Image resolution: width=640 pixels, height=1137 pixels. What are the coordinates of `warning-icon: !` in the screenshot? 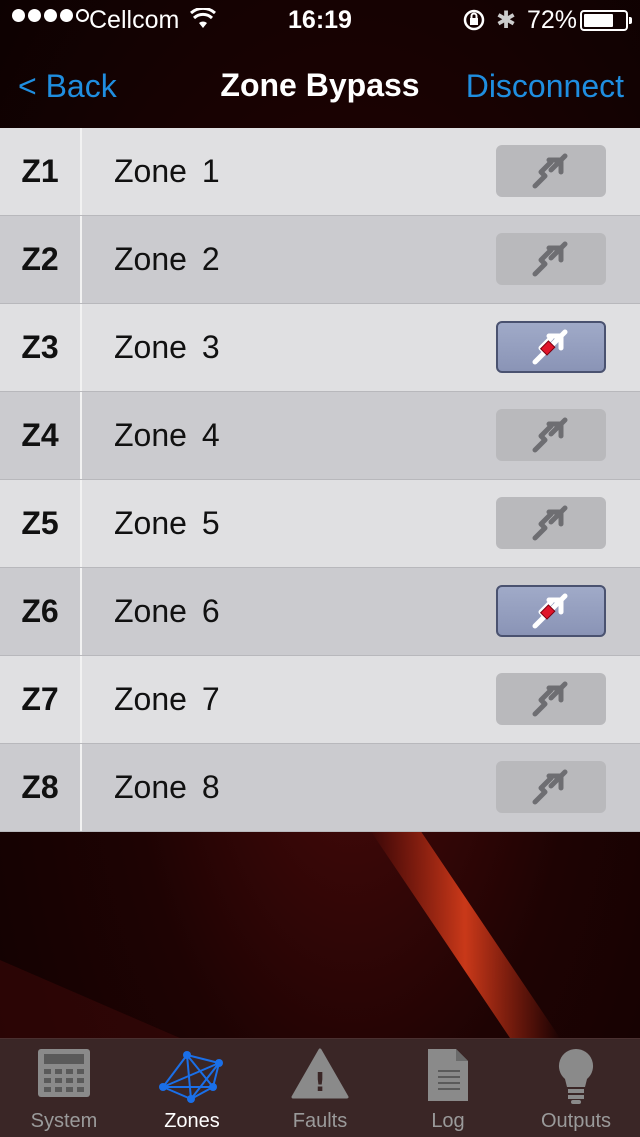 It's located at (320, 1073).